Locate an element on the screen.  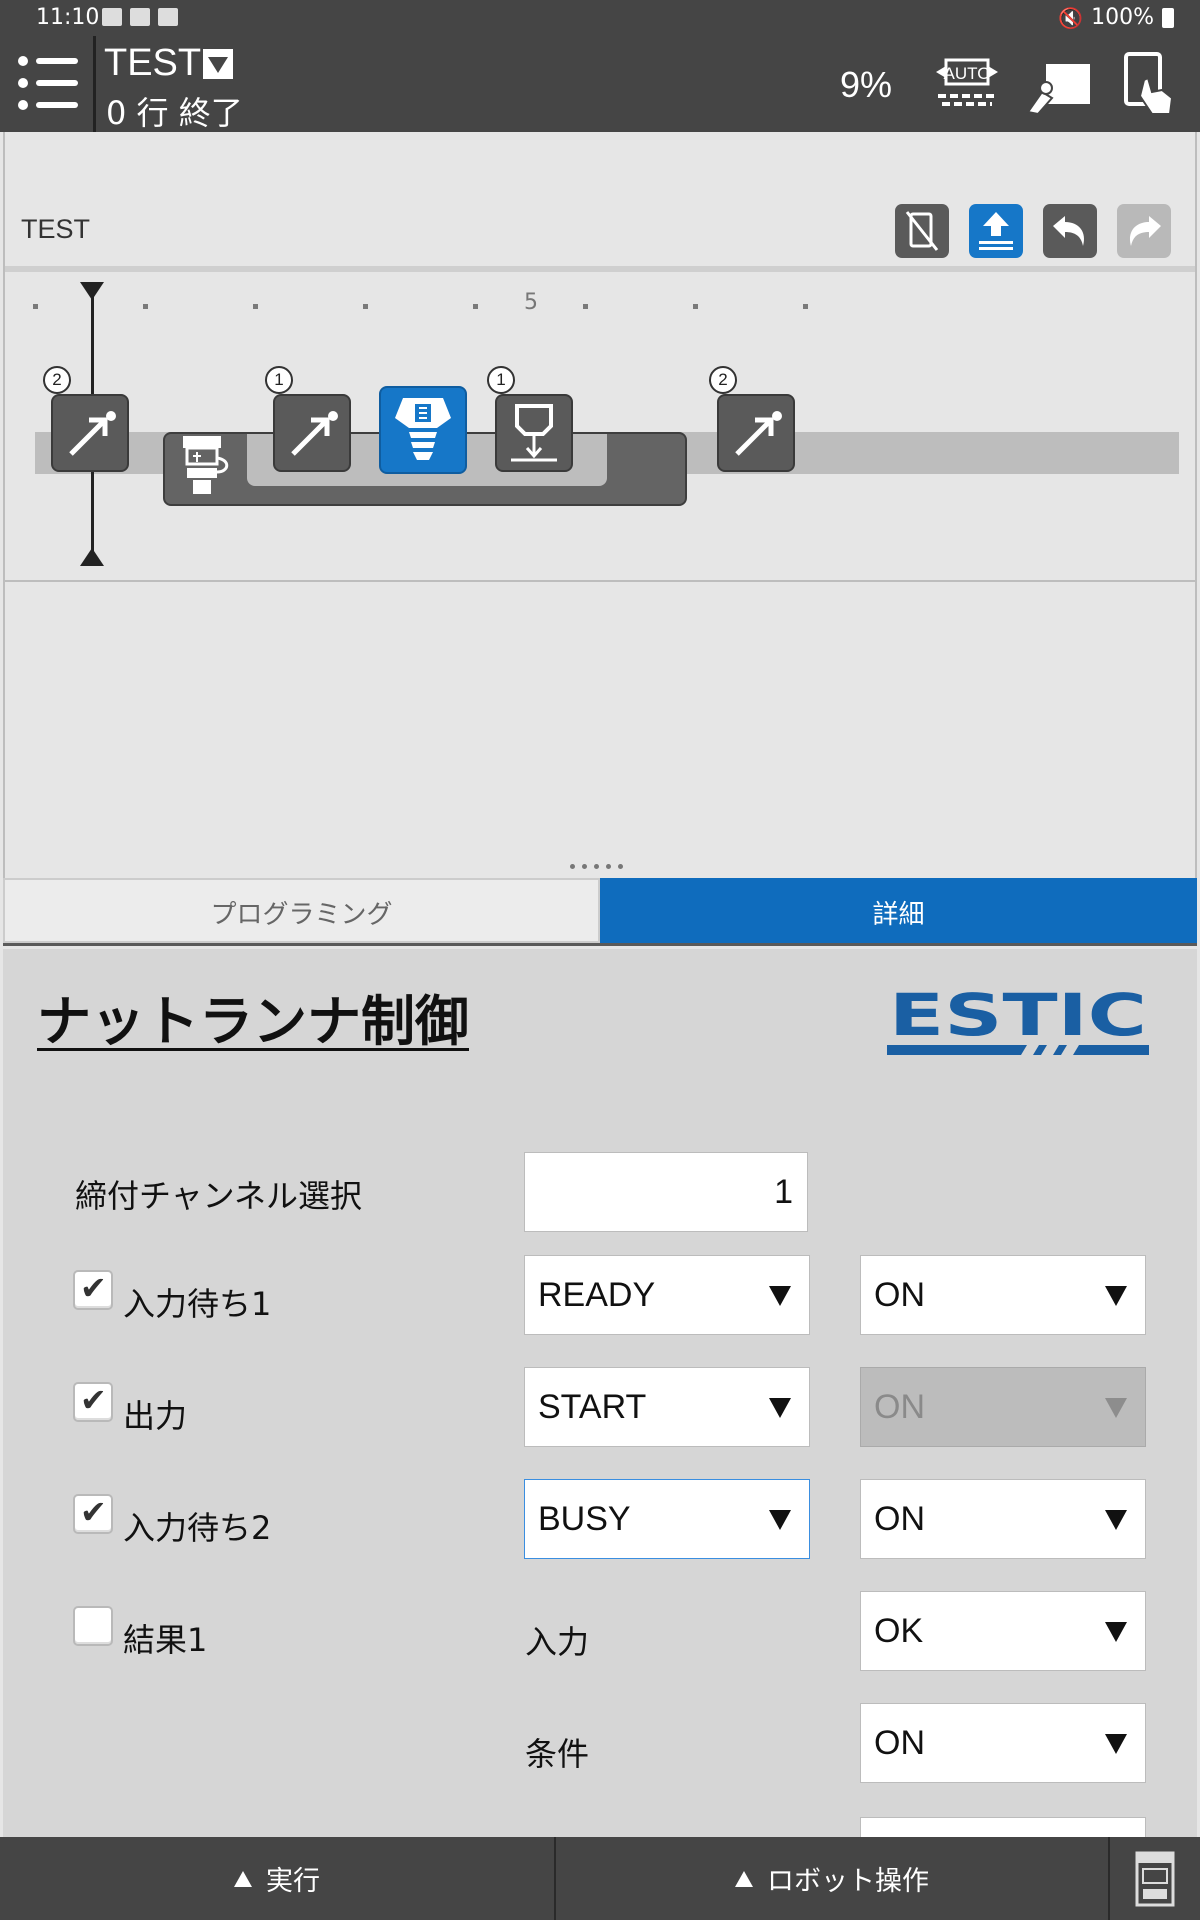
hide-teach-button is located at coordinates (922, 231).